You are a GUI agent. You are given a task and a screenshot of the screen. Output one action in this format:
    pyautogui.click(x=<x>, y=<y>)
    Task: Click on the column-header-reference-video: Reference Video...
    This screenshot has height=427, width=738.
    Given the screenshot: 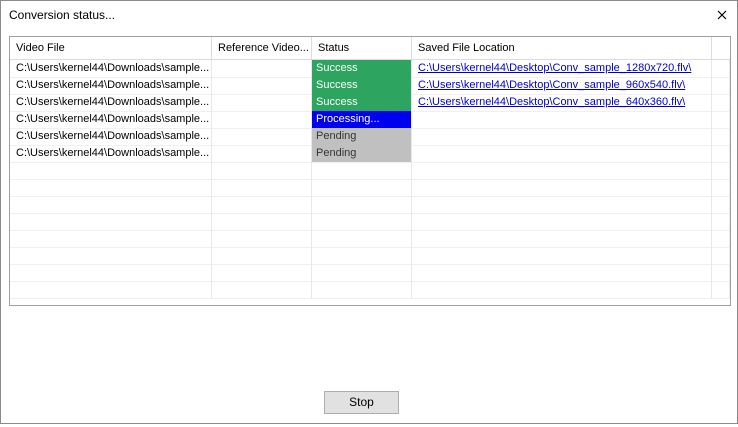 What is the action you would take?
    pyautogui.click(x=262, y=48)
    